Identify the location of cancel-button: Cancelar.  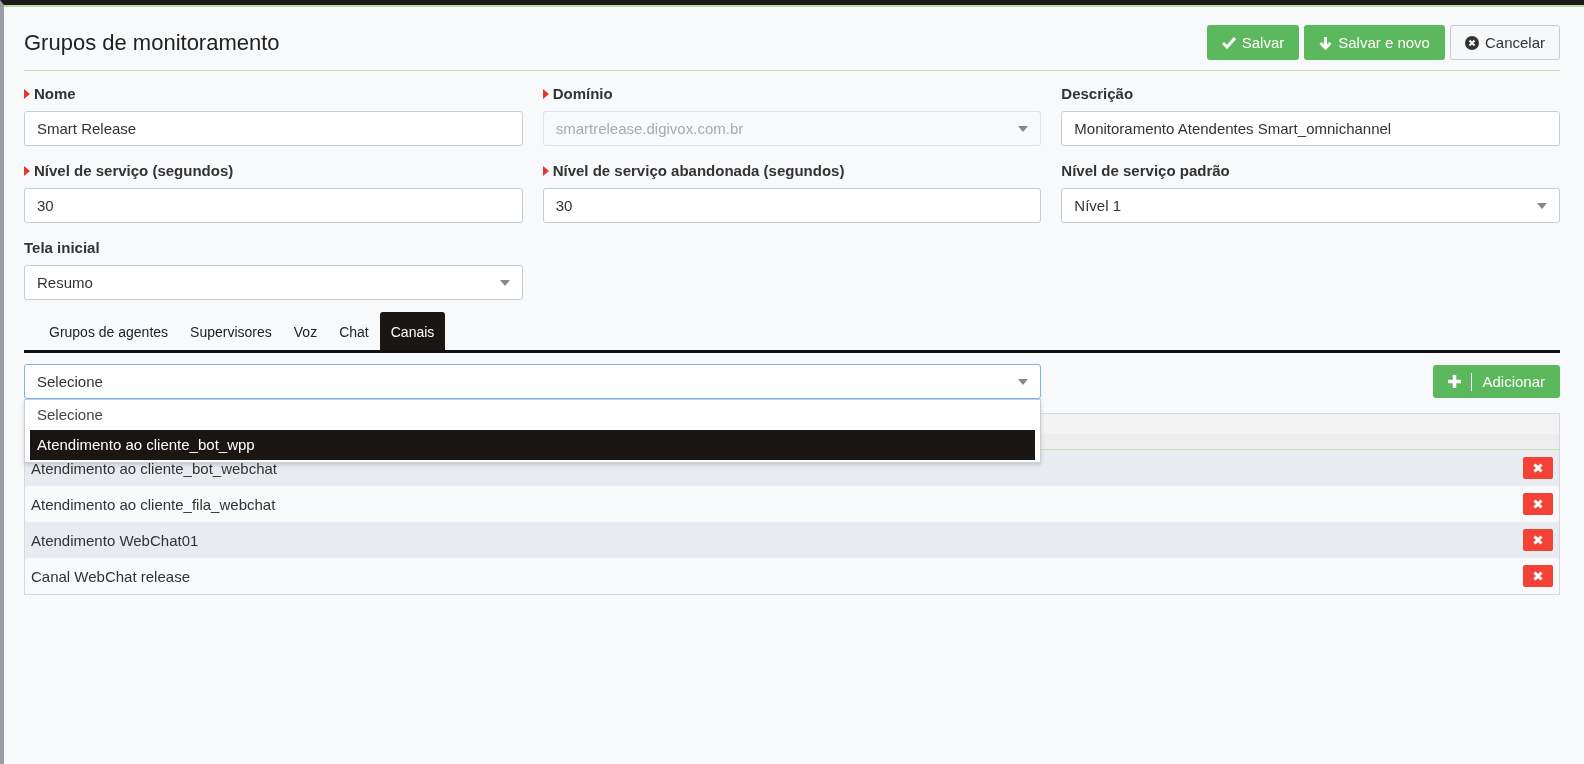
(1504, 42).